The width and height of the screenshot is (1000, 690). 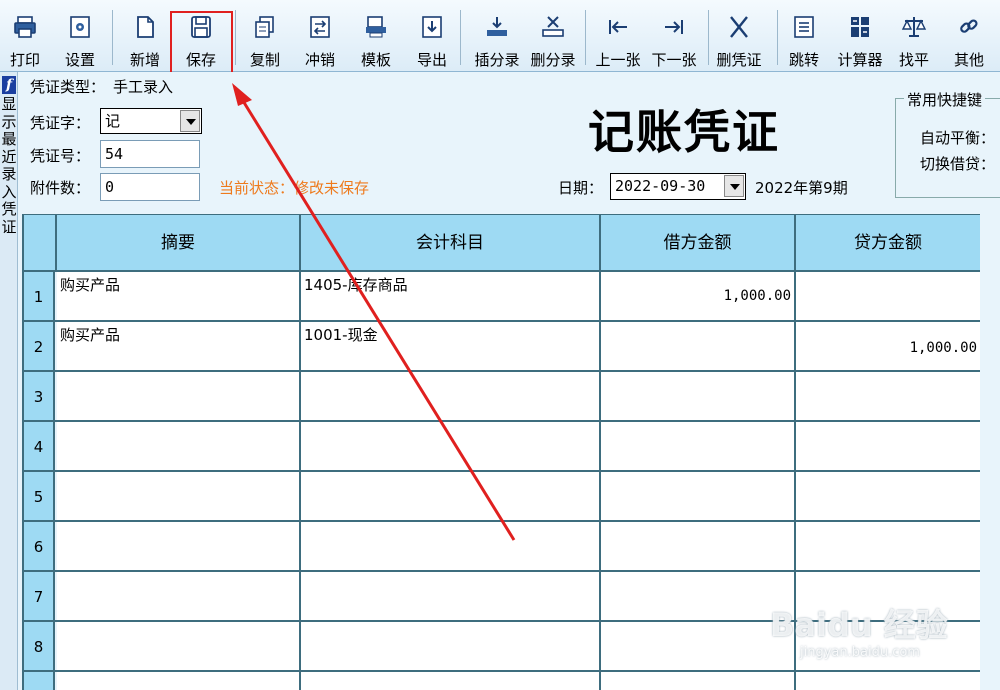 What do you see at coordinates (943, 348) in the screenshot?
I see `credit-amount: 1,000.00` at bounding box center [943, 348].